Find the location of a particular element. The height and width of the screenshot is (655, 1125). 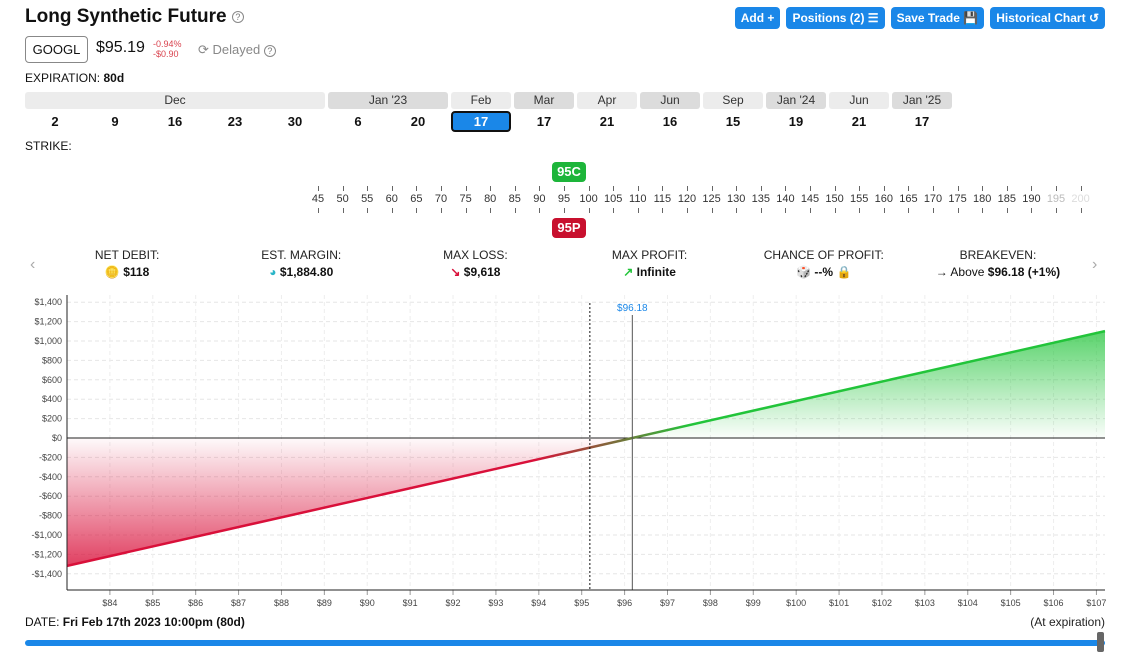

strike-tick-label: 50 is located at coordinates (343, 199).